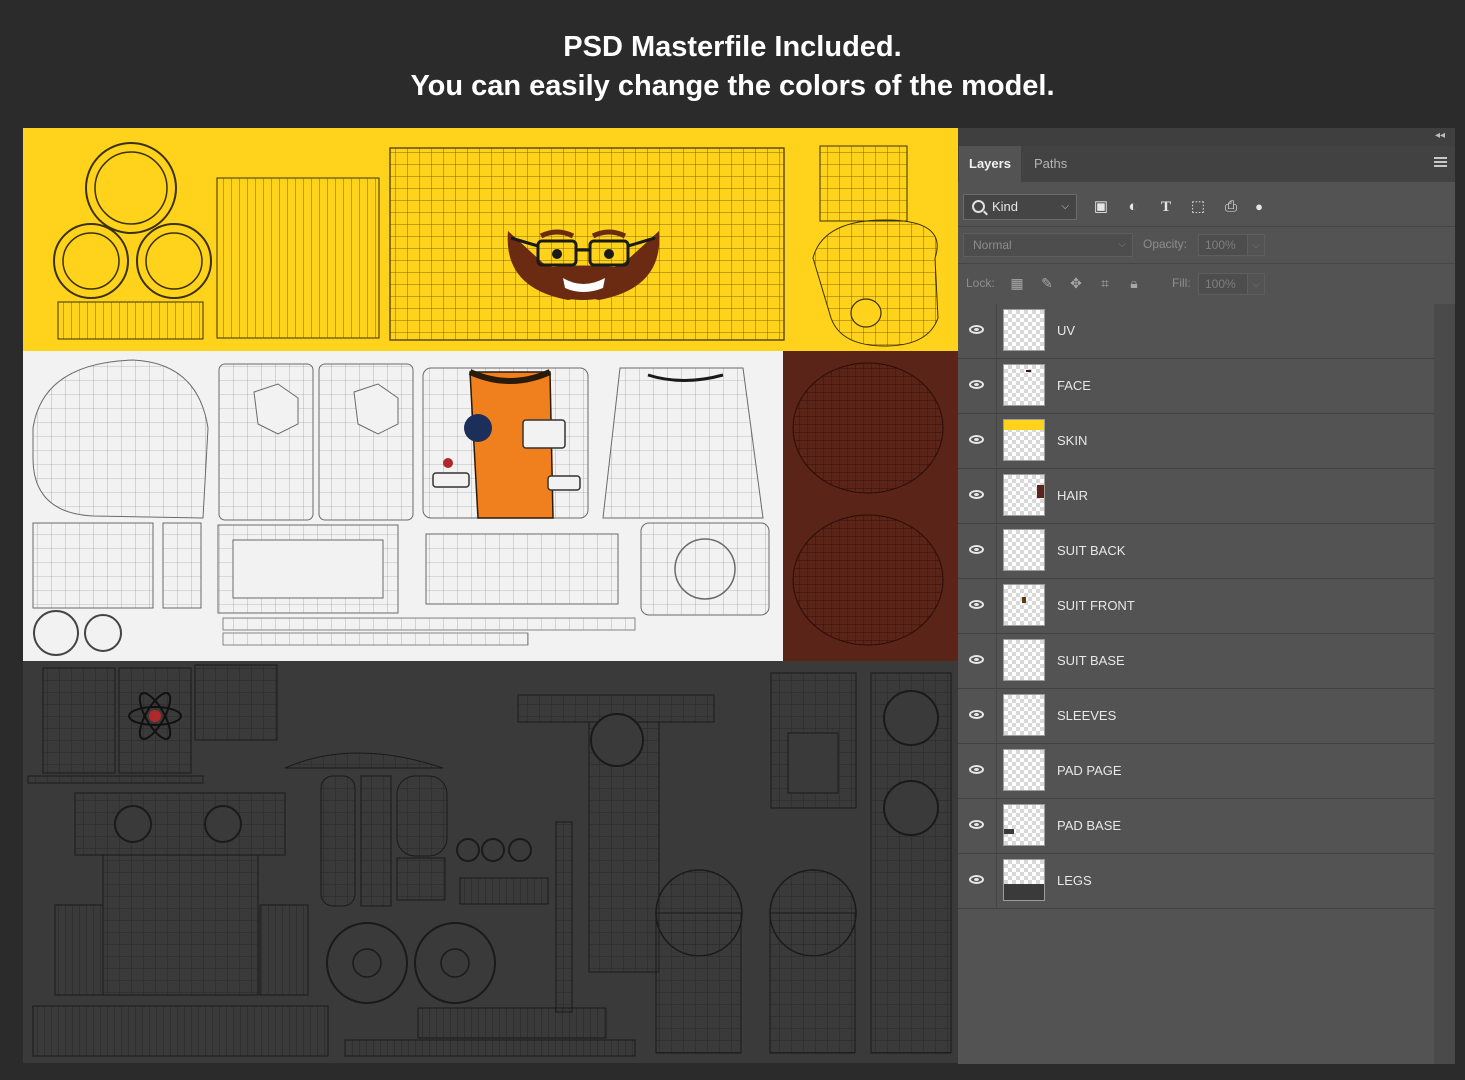 This screenshot has width=1465, height=1080. I want to click on suit-front-thumb-mark, so click(1024, 600).